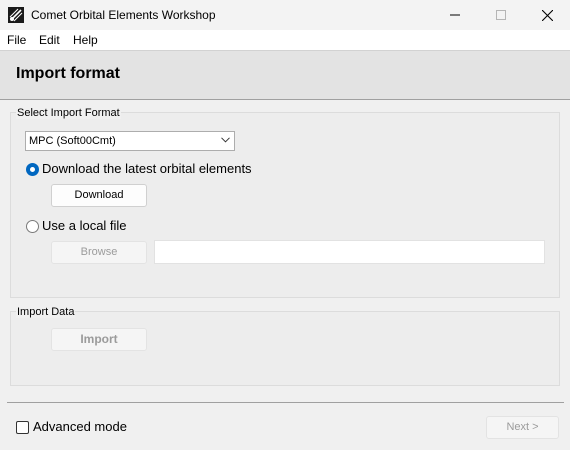 This screenshot has height=450, width=570. Describe the element at coordinates (285, 75) in the screenshot. I see `page-header: Import format` at that location.